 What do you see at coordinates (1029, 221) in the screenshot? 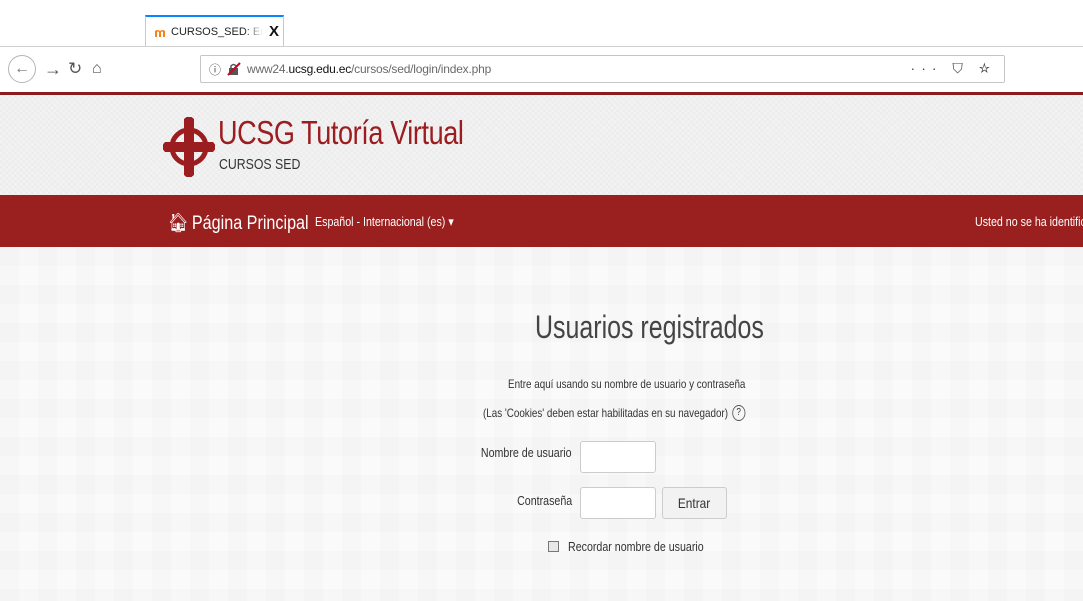
I see `login-status: Usted no se ha identificado.` at bounding box center [1029, 221].